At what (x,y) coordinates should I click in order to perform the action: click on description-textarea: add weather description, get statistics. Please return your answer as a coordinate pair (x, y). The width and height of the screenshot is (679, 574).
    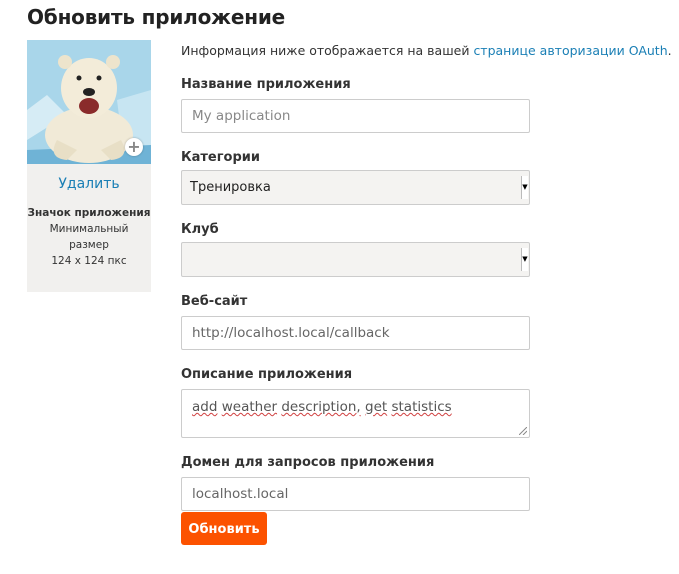
    Looking at the image, I should click on (355, 413).